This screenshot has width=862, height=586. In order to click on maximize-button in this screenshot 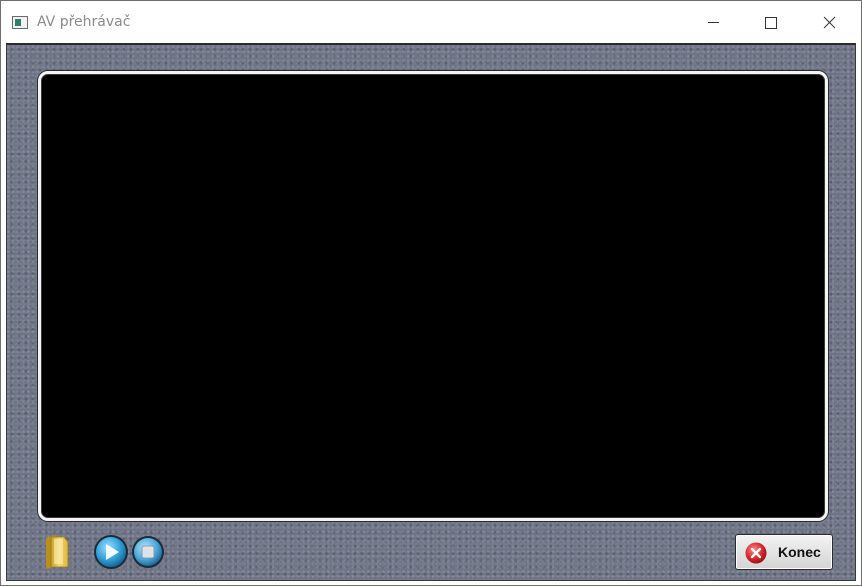, I will do `click(771, 21)`.